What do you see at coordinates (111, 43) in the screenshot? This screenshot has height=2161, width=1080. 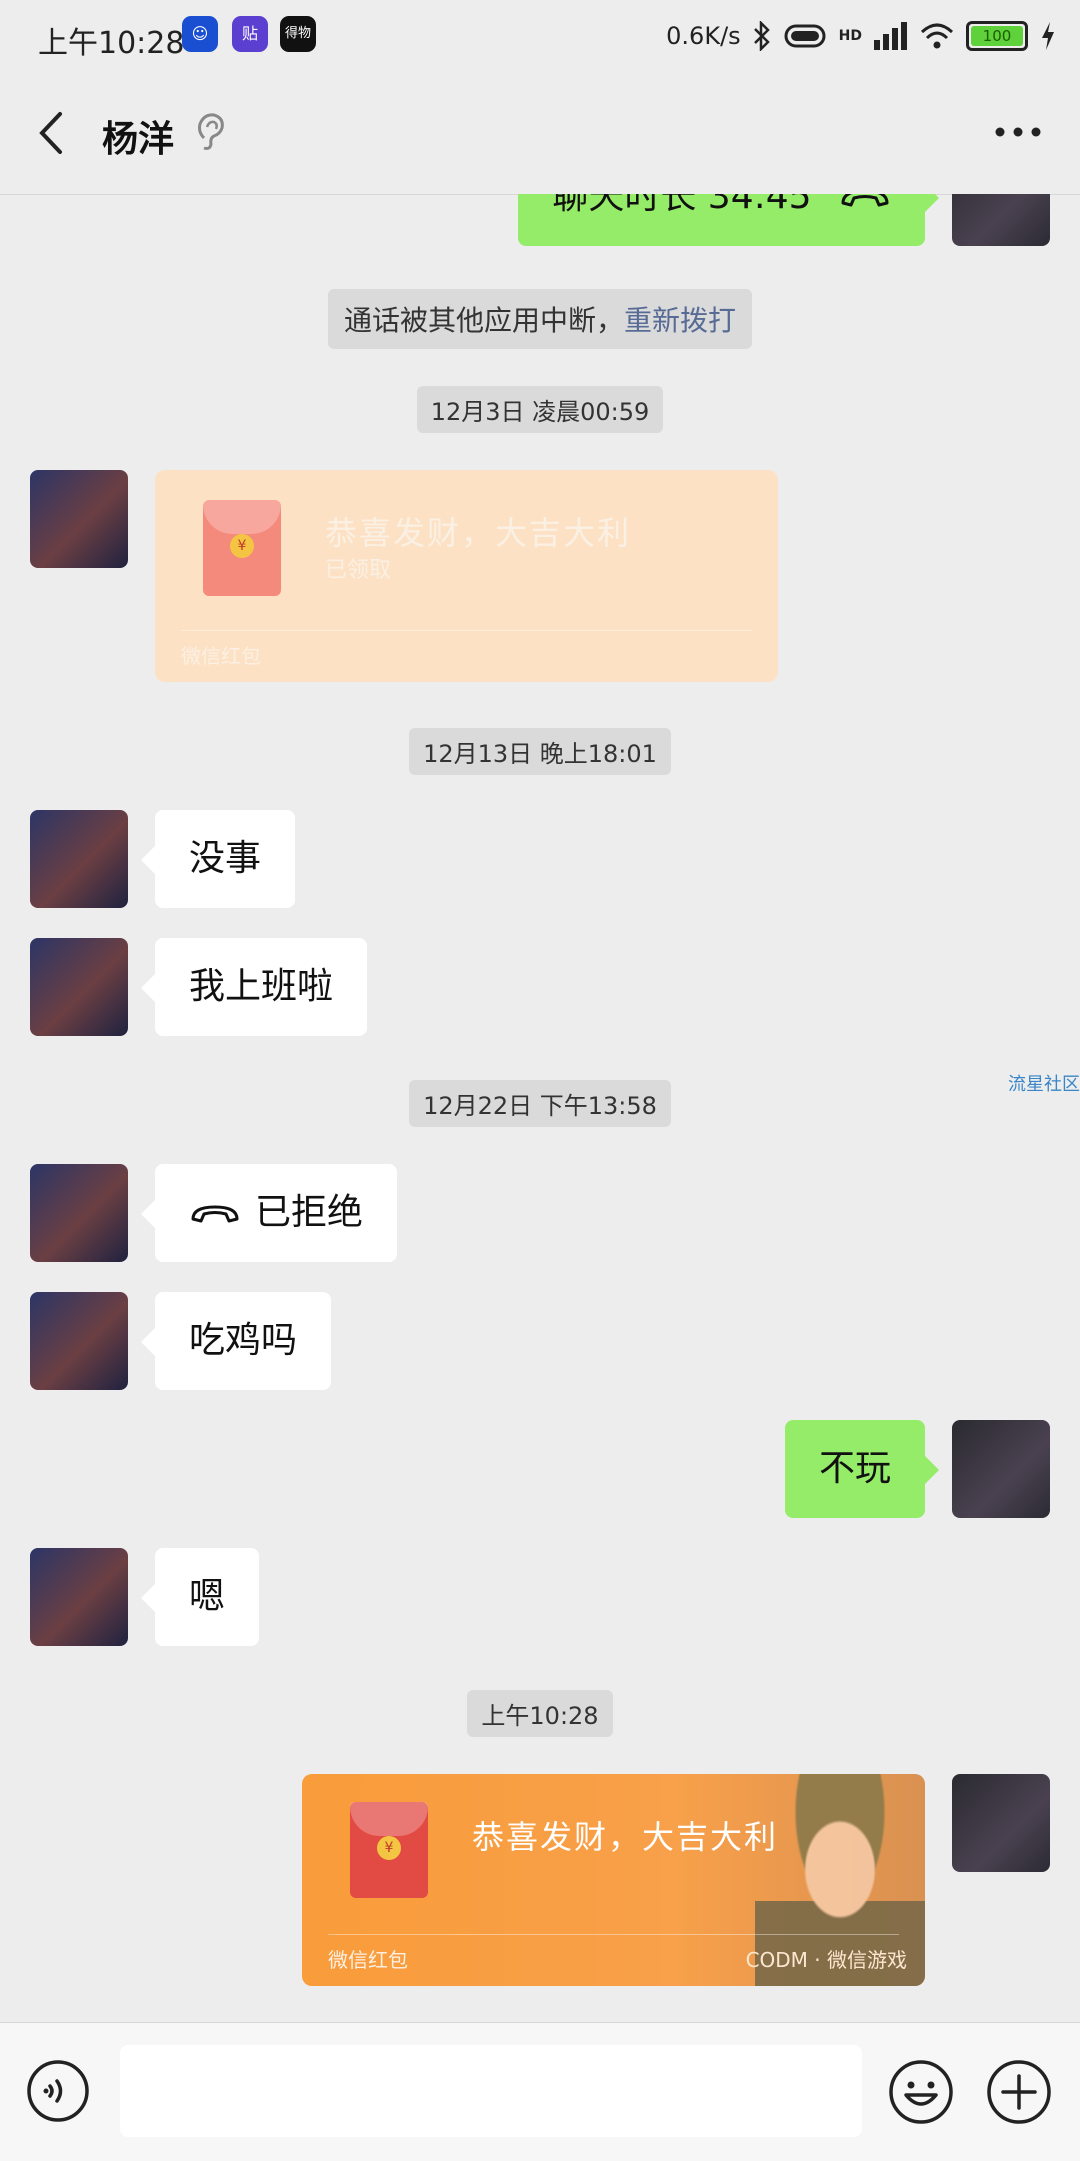 I see `status-time: 上午10:28` at bounding box center [111, 43].